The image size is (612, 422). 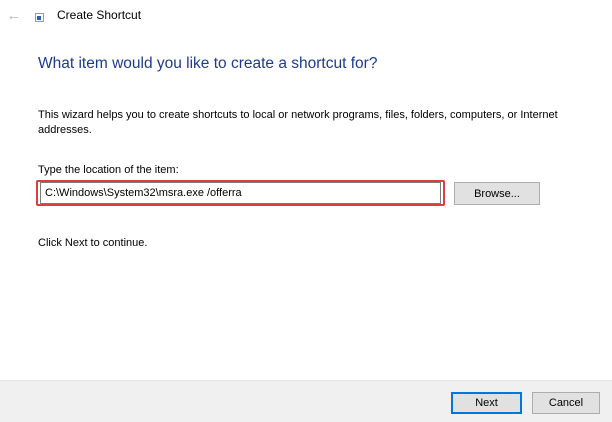 I want to click on back-button: ←, so click(x=14, y=15).